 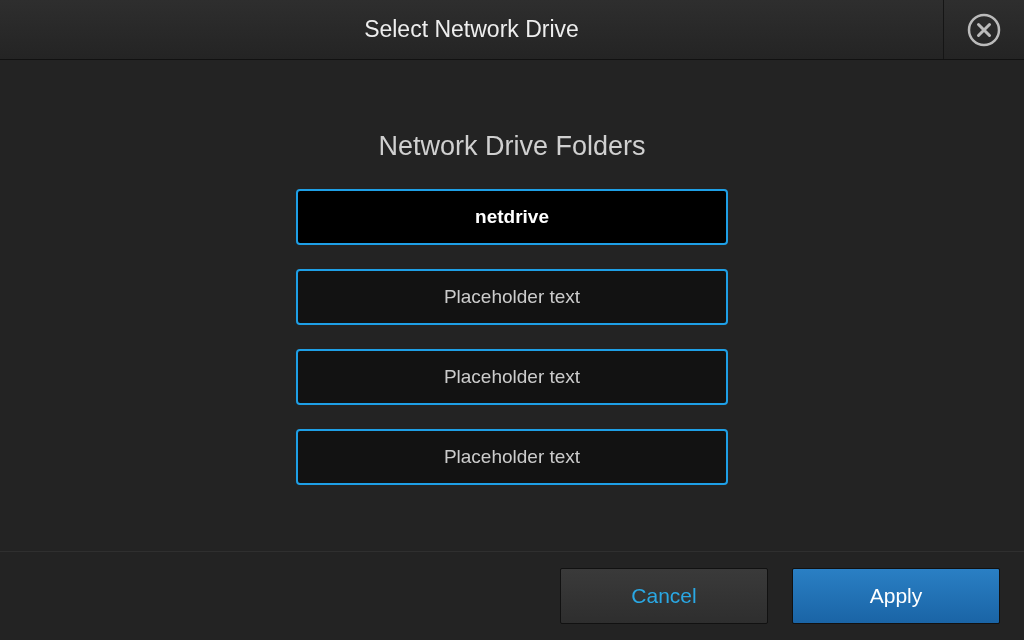 I want to click on apply-button: Apply, so click(x=896, y=596).